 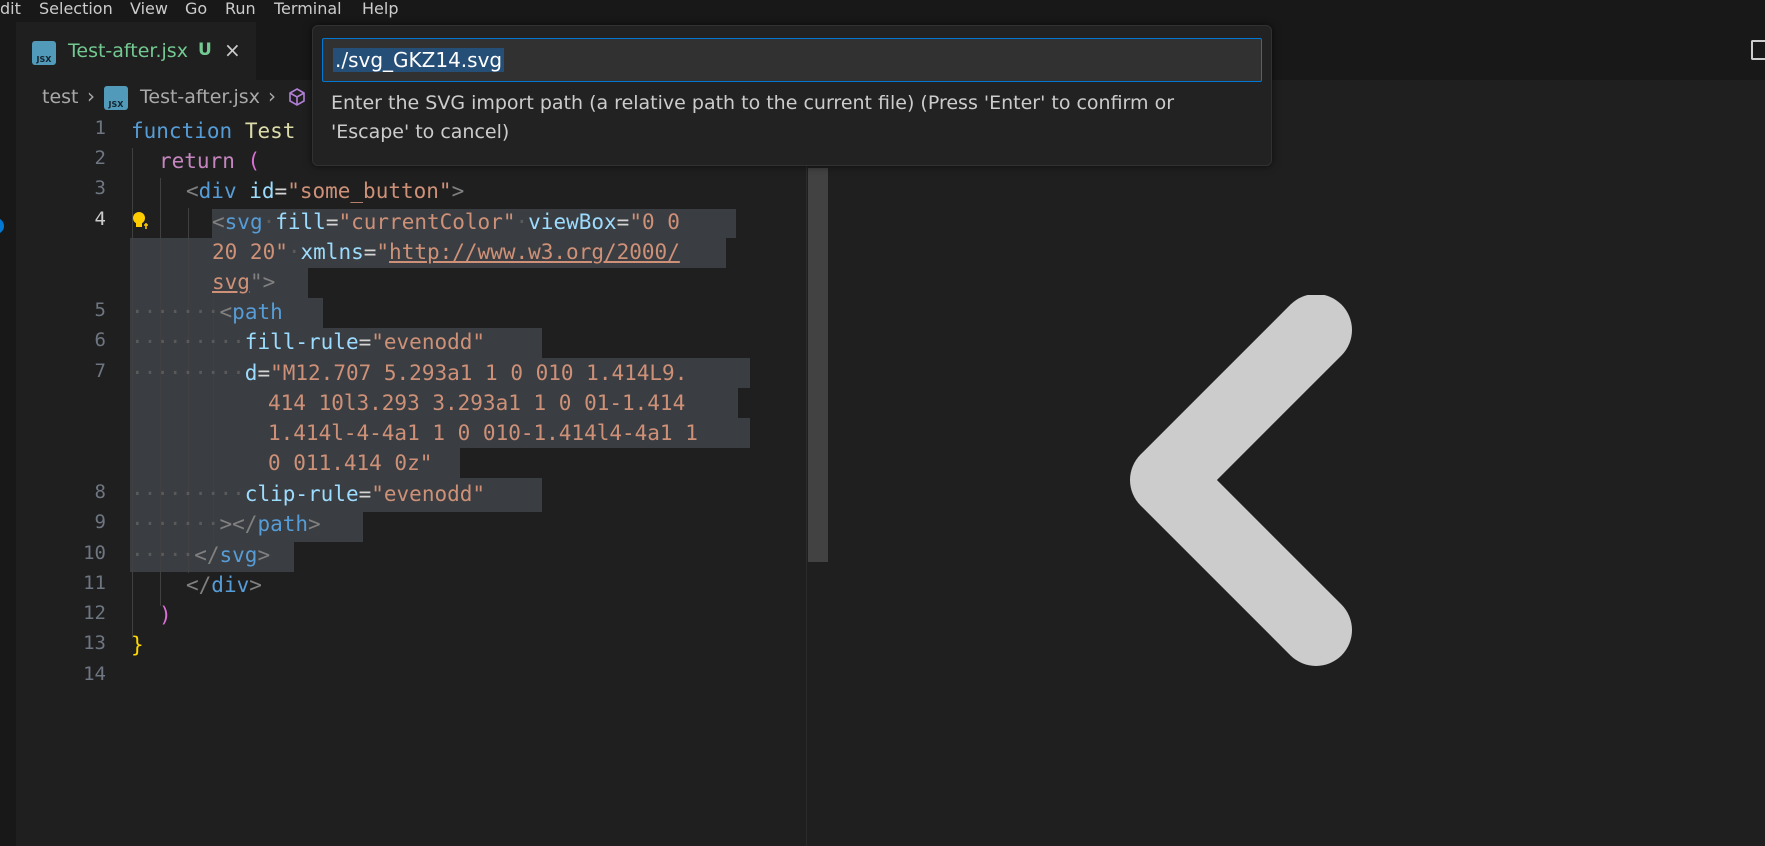 I want to click on code-bracket: ">, so click(x=262, y=282).